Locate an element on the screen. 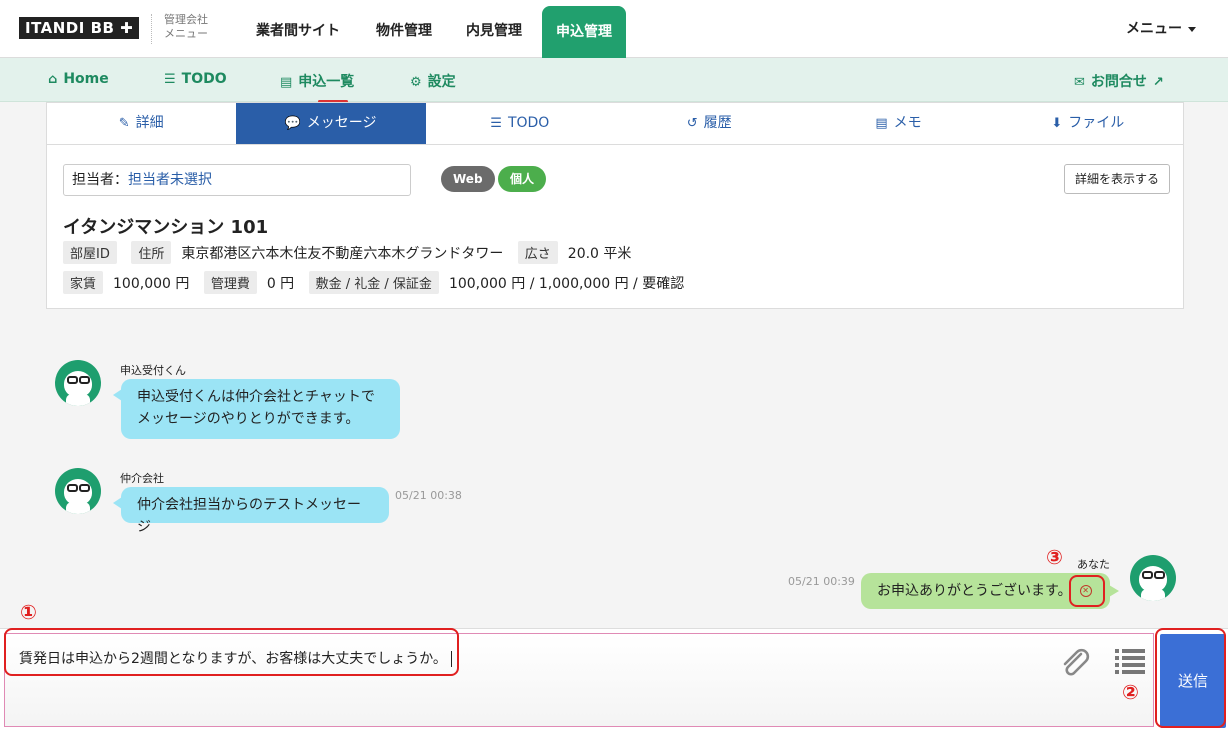  message-sender: 仲介会社 is located at coordinates (142, 478).